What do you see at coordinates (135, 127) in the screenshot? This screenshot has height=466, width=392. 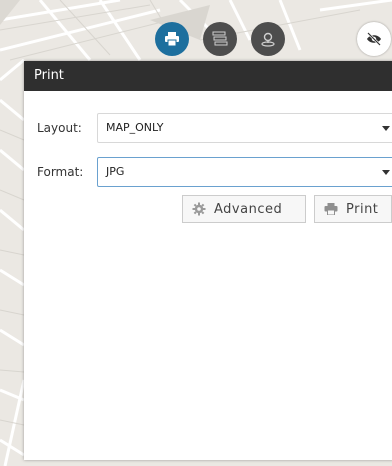 I see `layout-select-value: MAP_ONLY` at bounding box center [135, 127].